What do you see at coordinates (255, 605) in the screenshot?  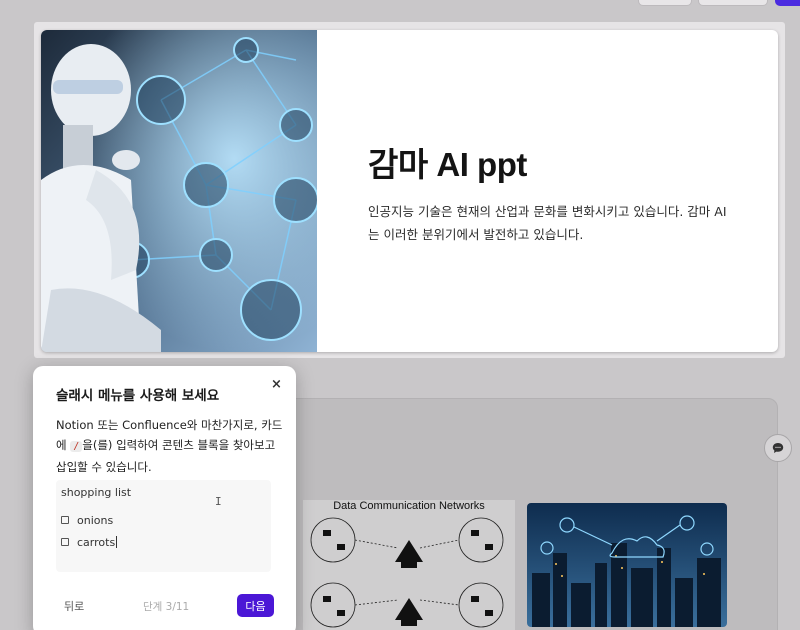 I see `next-button: 다음` at bounding box center [255, 605].